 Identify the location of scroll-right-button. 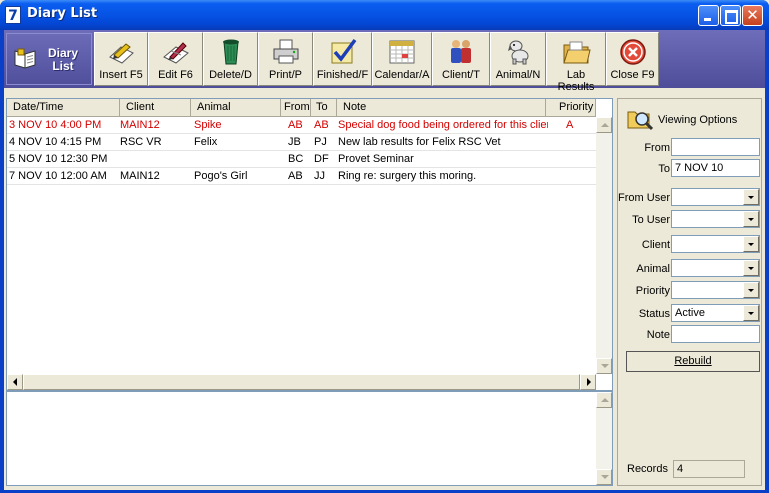
(588, 382).